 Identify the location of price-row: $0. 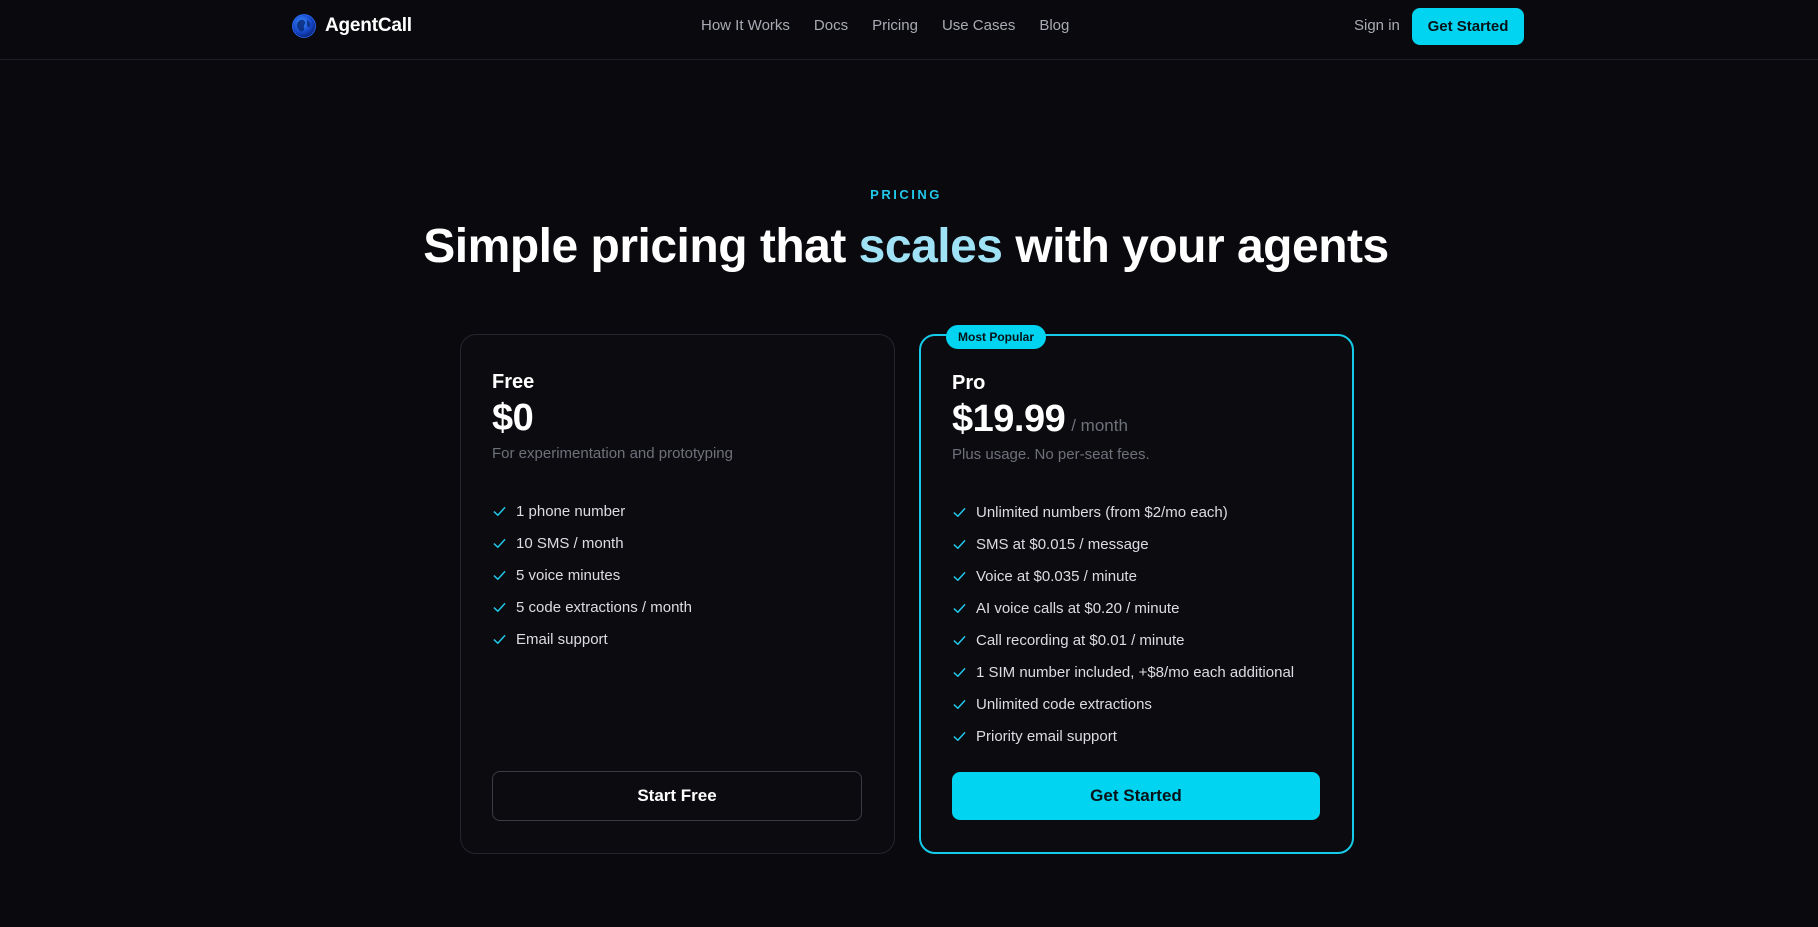
(513, 418).